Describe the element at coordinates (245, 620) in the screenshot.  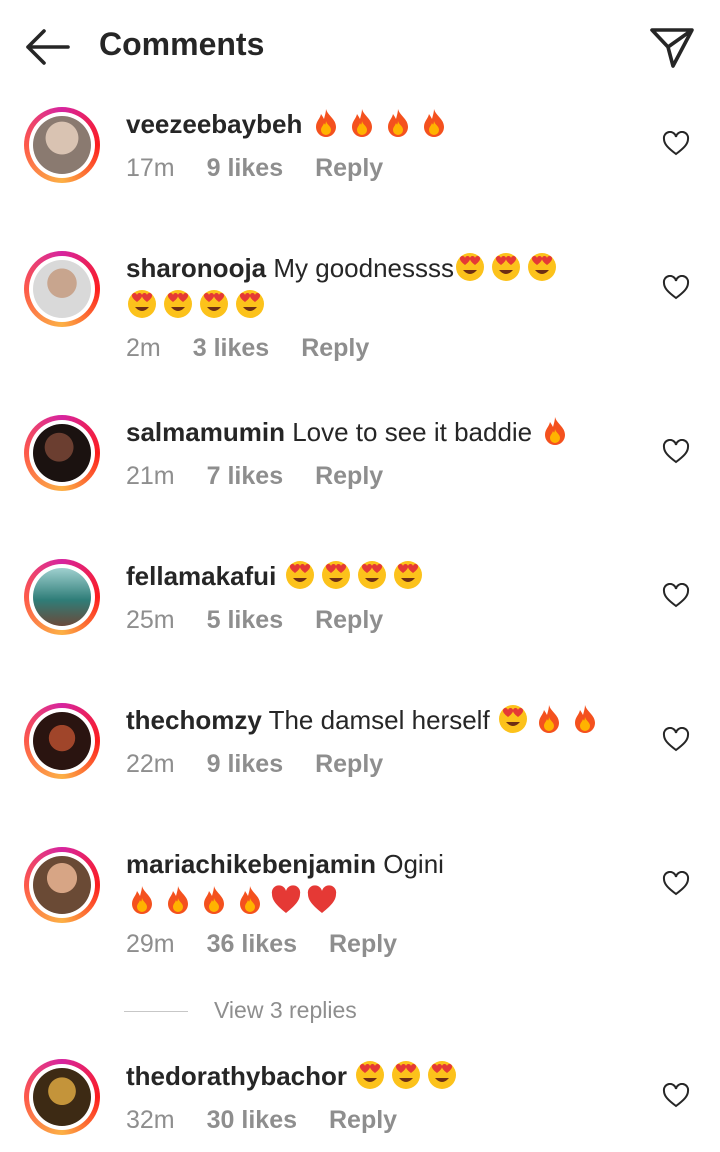
I see `likes-count: 5 likes` at that location.